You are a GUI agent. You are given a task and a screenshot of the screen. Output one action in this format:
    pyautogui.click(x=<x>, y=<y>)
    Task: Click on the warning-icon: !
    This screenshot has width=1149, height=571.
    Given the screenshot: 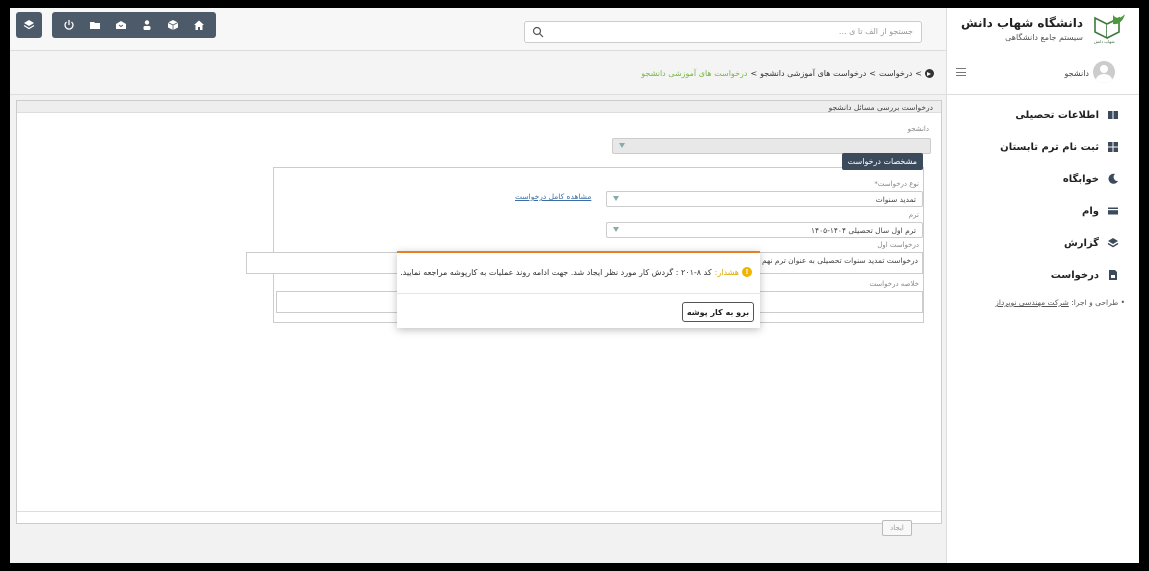 What is the action you would take?
    pyautogui.click(x=747, y=272)
    